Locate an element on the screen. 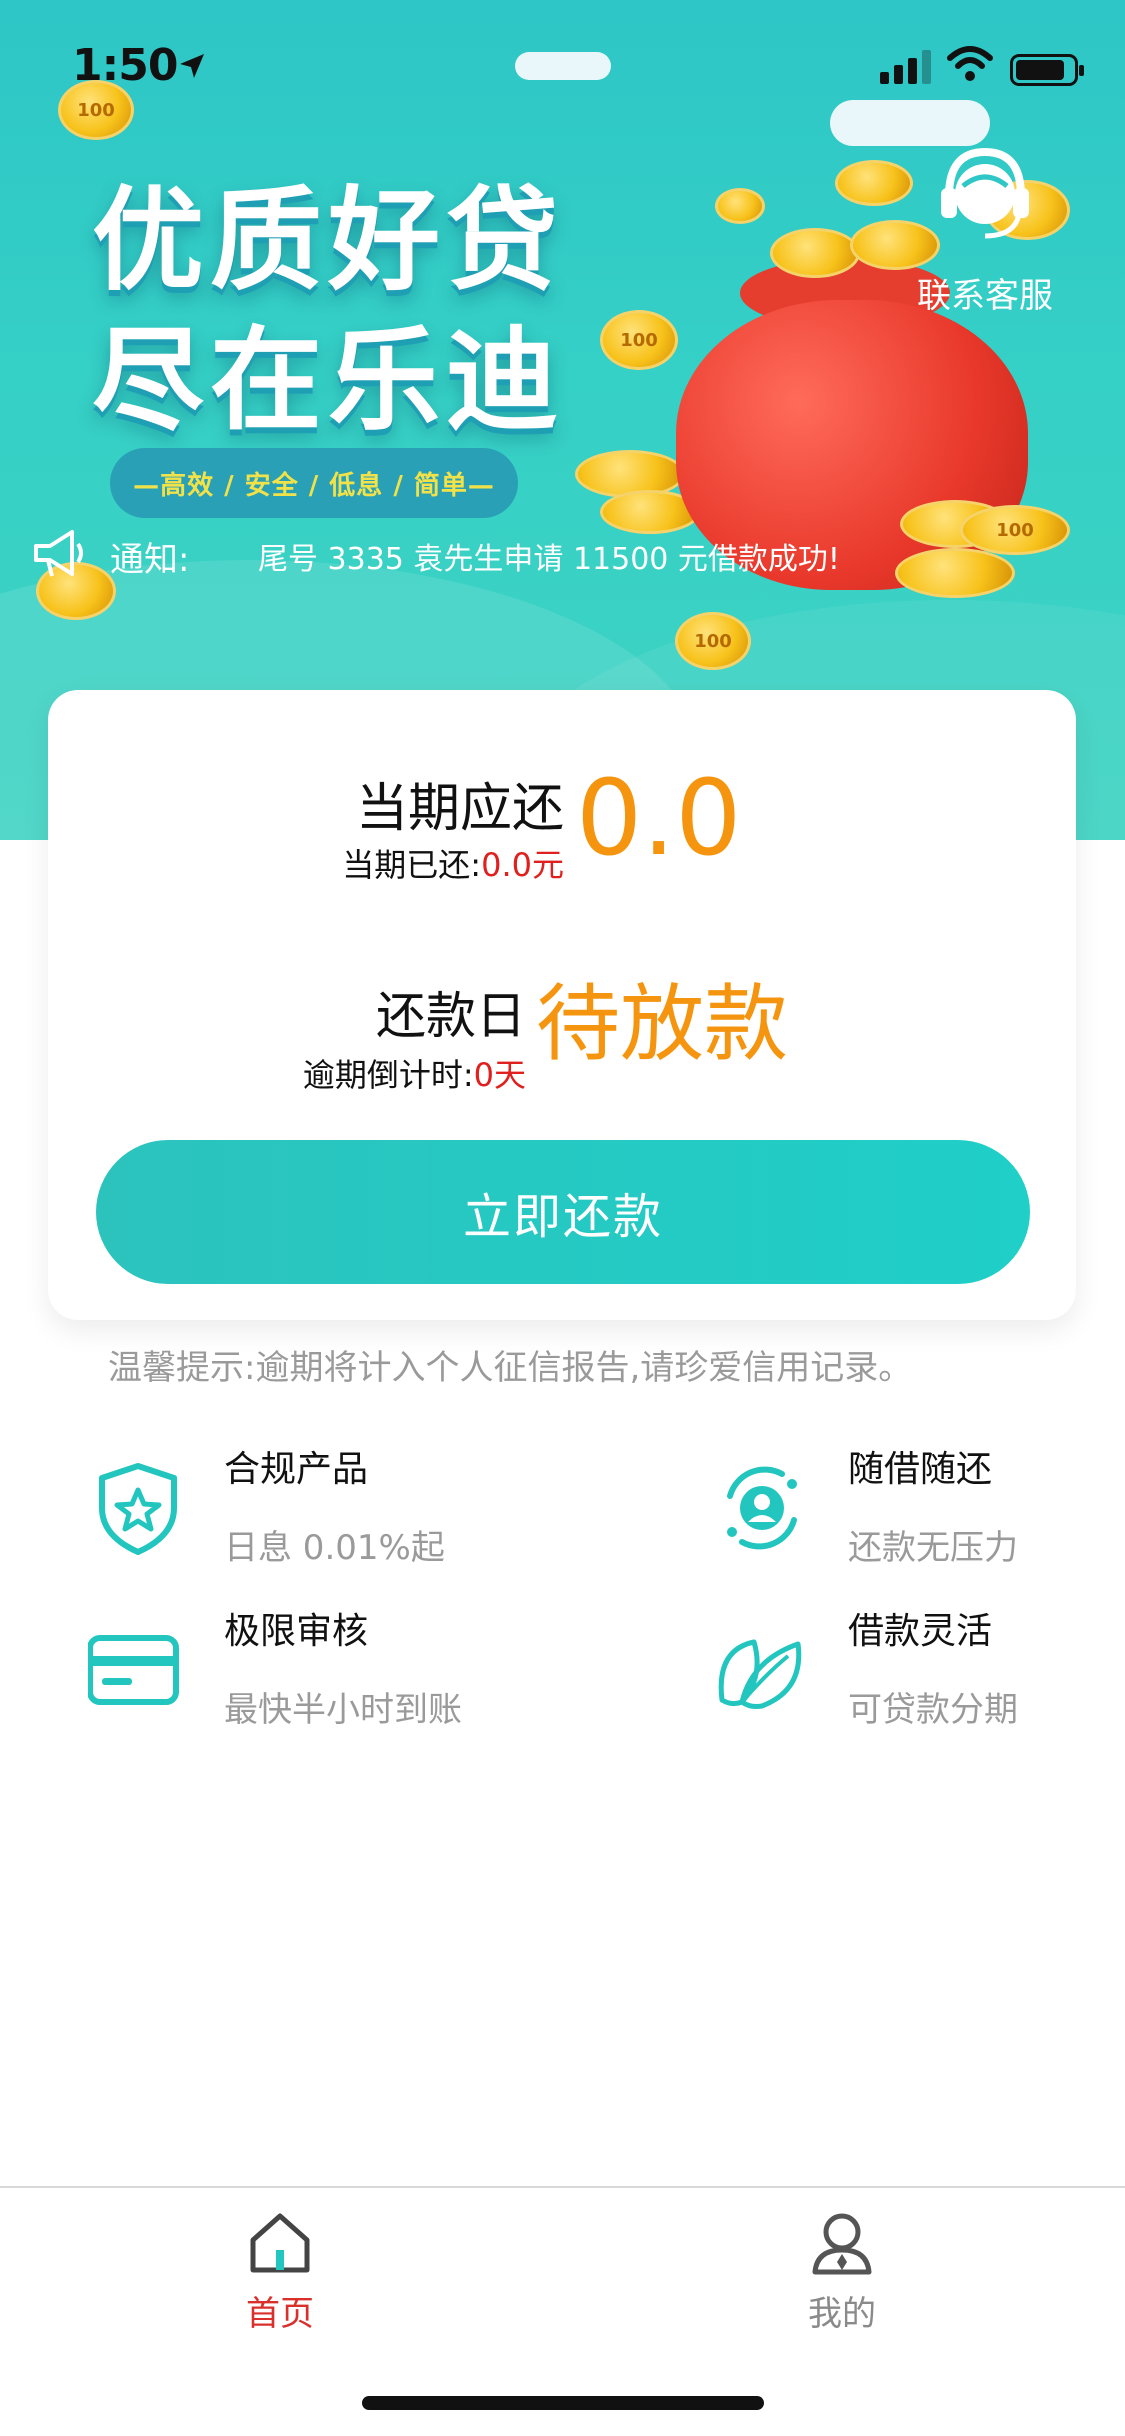 The width and height of the screenshot is (1125, 2436). feature-flexible-loan: 借款灵活 可贷款分期 is located at coordinates (918, 1677).